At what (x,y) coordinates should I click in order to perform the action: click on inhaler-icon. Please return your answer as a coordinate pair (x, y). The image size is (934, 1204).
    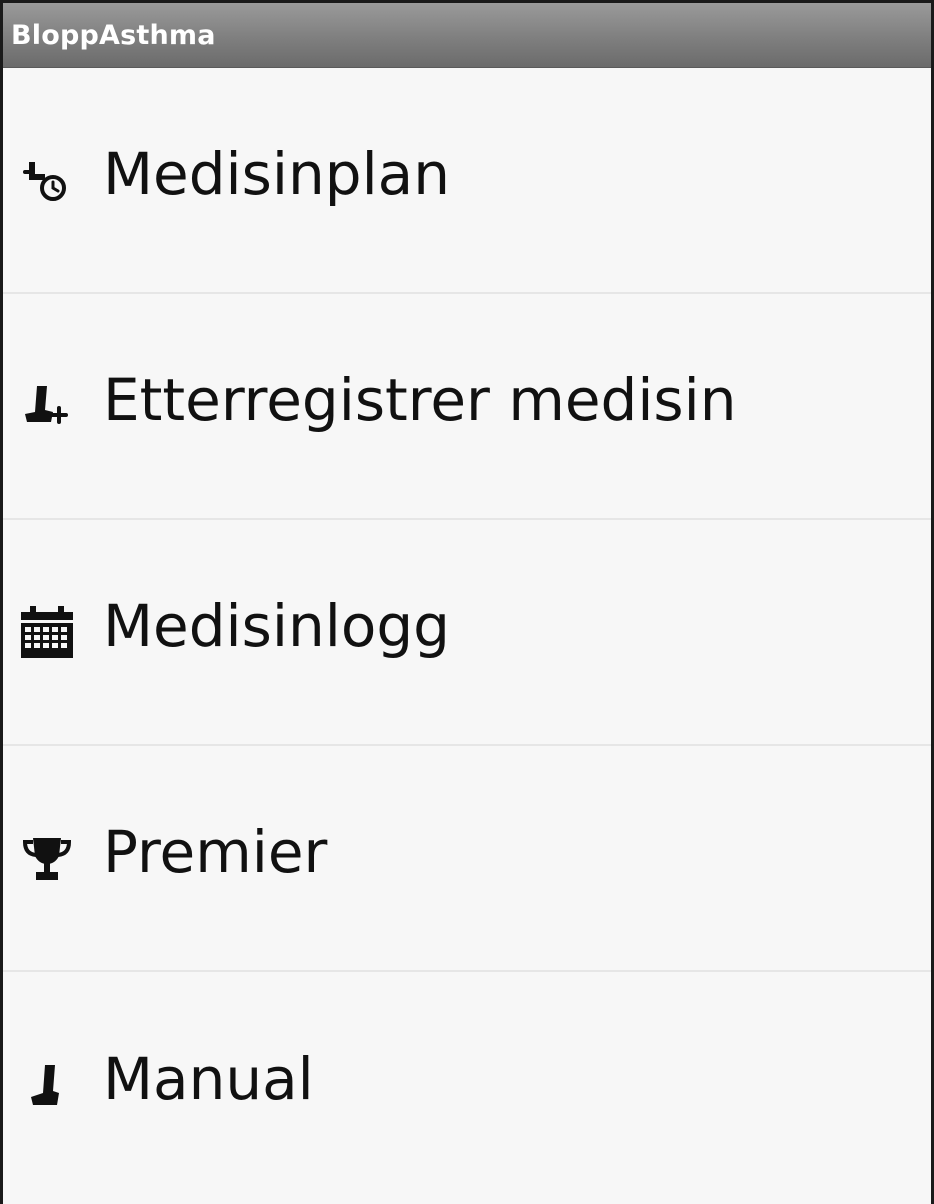
    Looking at the image, I should click on (47, 1085).